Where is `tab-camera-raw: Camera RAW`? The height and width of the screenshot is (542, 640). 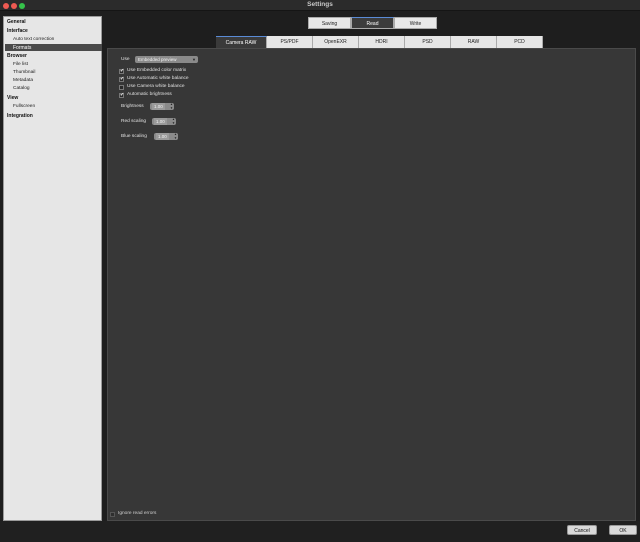
tab-camera-raw: Camera RAW is located at coordinates (241, 42).